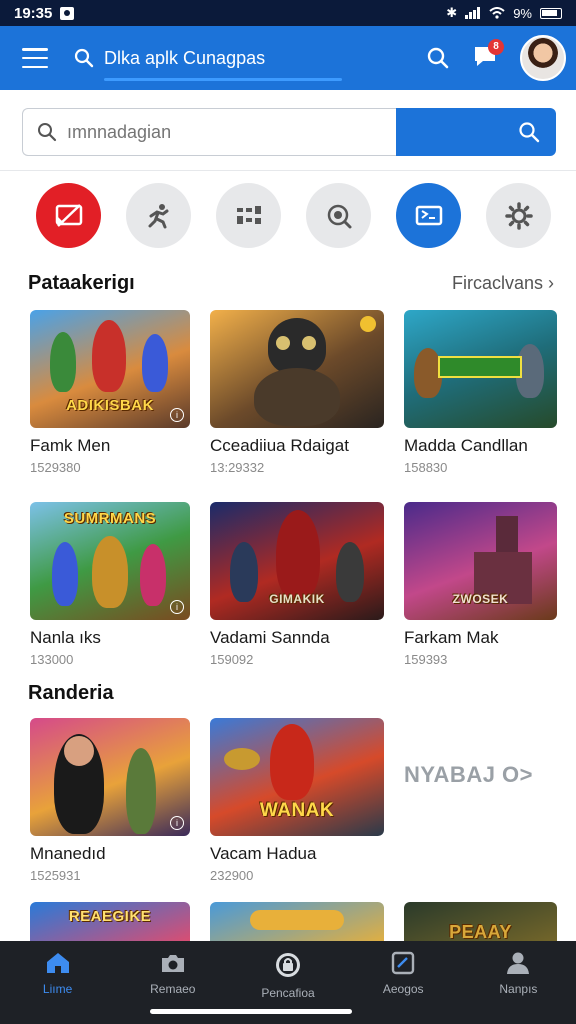 Image resolution: width=576 pixels, height=1024 pixels. I want to click on appbar-search-label: Dlka aplk Cunagpas, so click(185, 57).